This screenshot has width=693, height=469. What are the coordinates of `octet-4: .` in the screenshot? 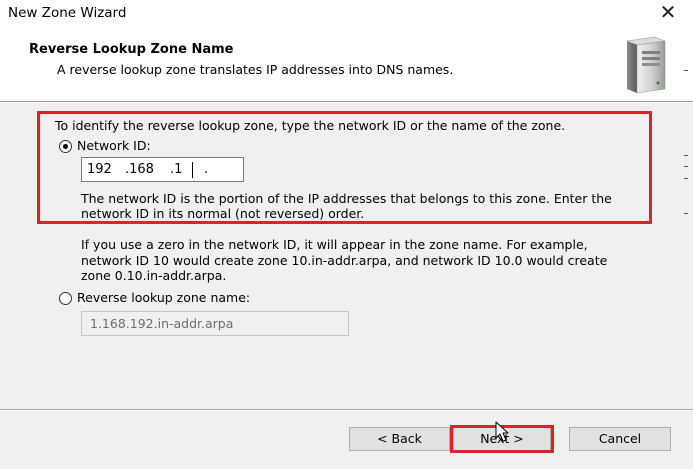 It's located at (206, 169).